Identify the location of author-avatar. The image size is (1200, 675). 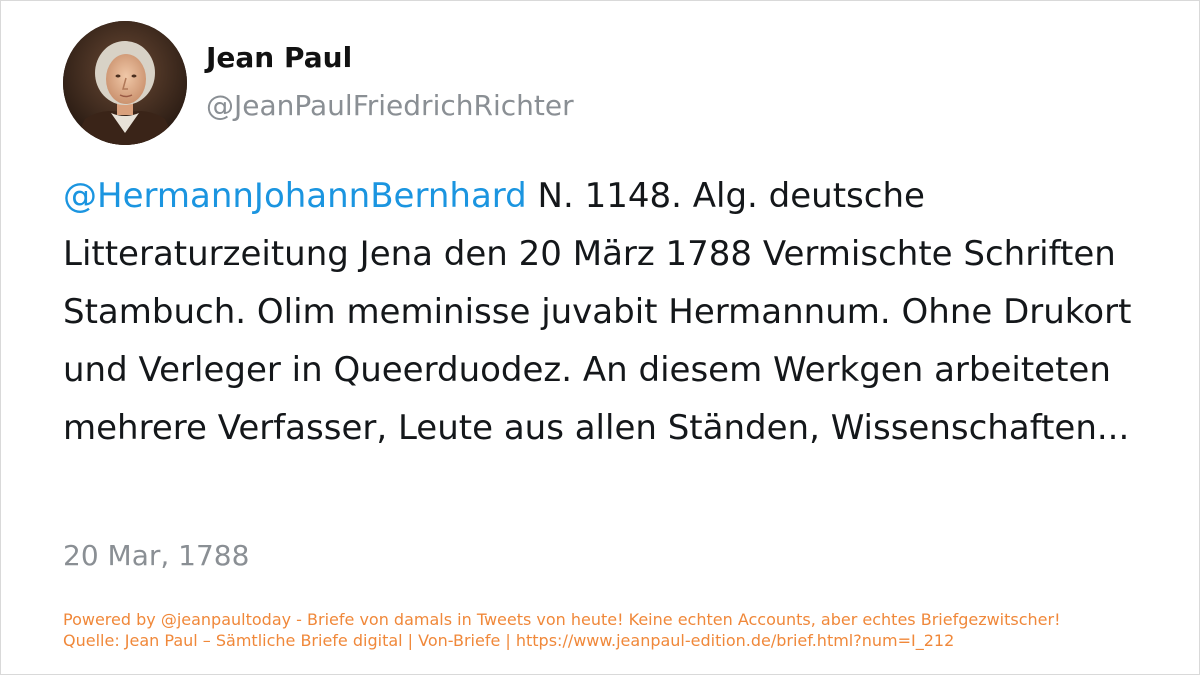
(125, 83).